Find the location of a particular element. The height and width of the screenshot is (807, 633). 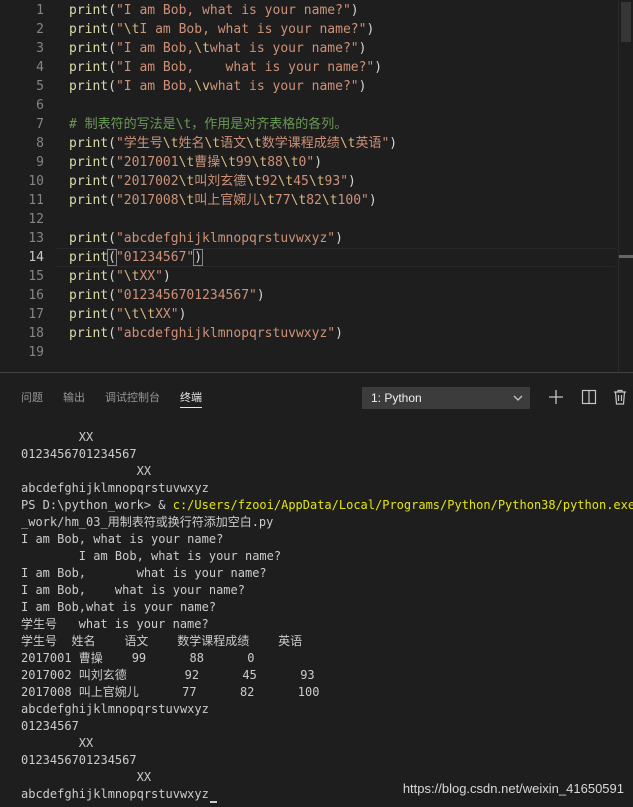

code-line: 6 is located at coordinates (316, 105).